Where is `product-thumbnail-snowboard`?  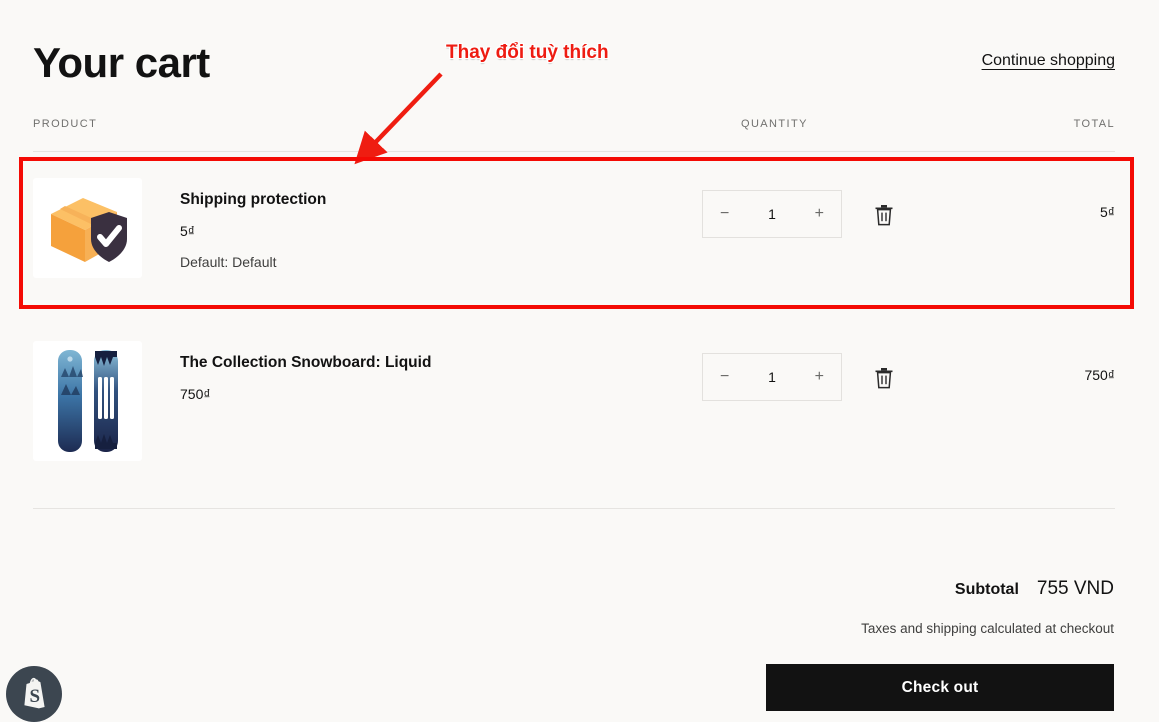
product-thumbnail-snowboard is located at coordinates (87, 401).